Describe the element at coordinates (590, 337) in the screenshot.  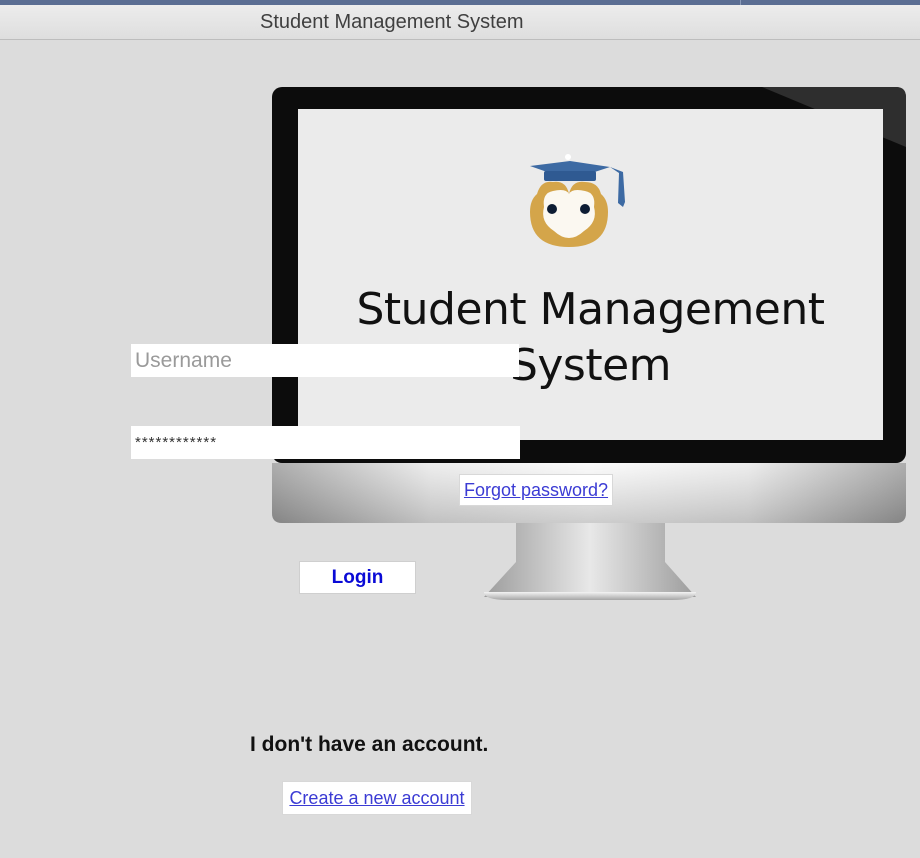
I see `logo-title: Student Management System` at that location.